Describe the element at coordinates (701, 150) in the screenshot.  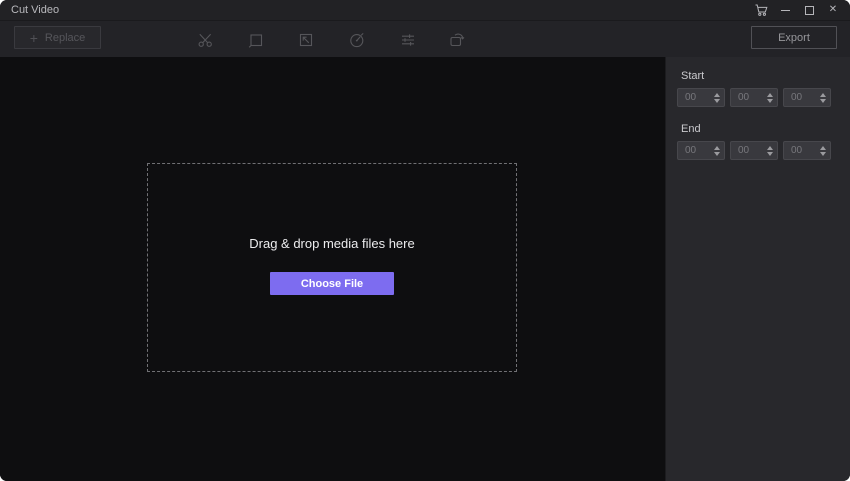
I see `end-hours-spinner: 00` at that location.